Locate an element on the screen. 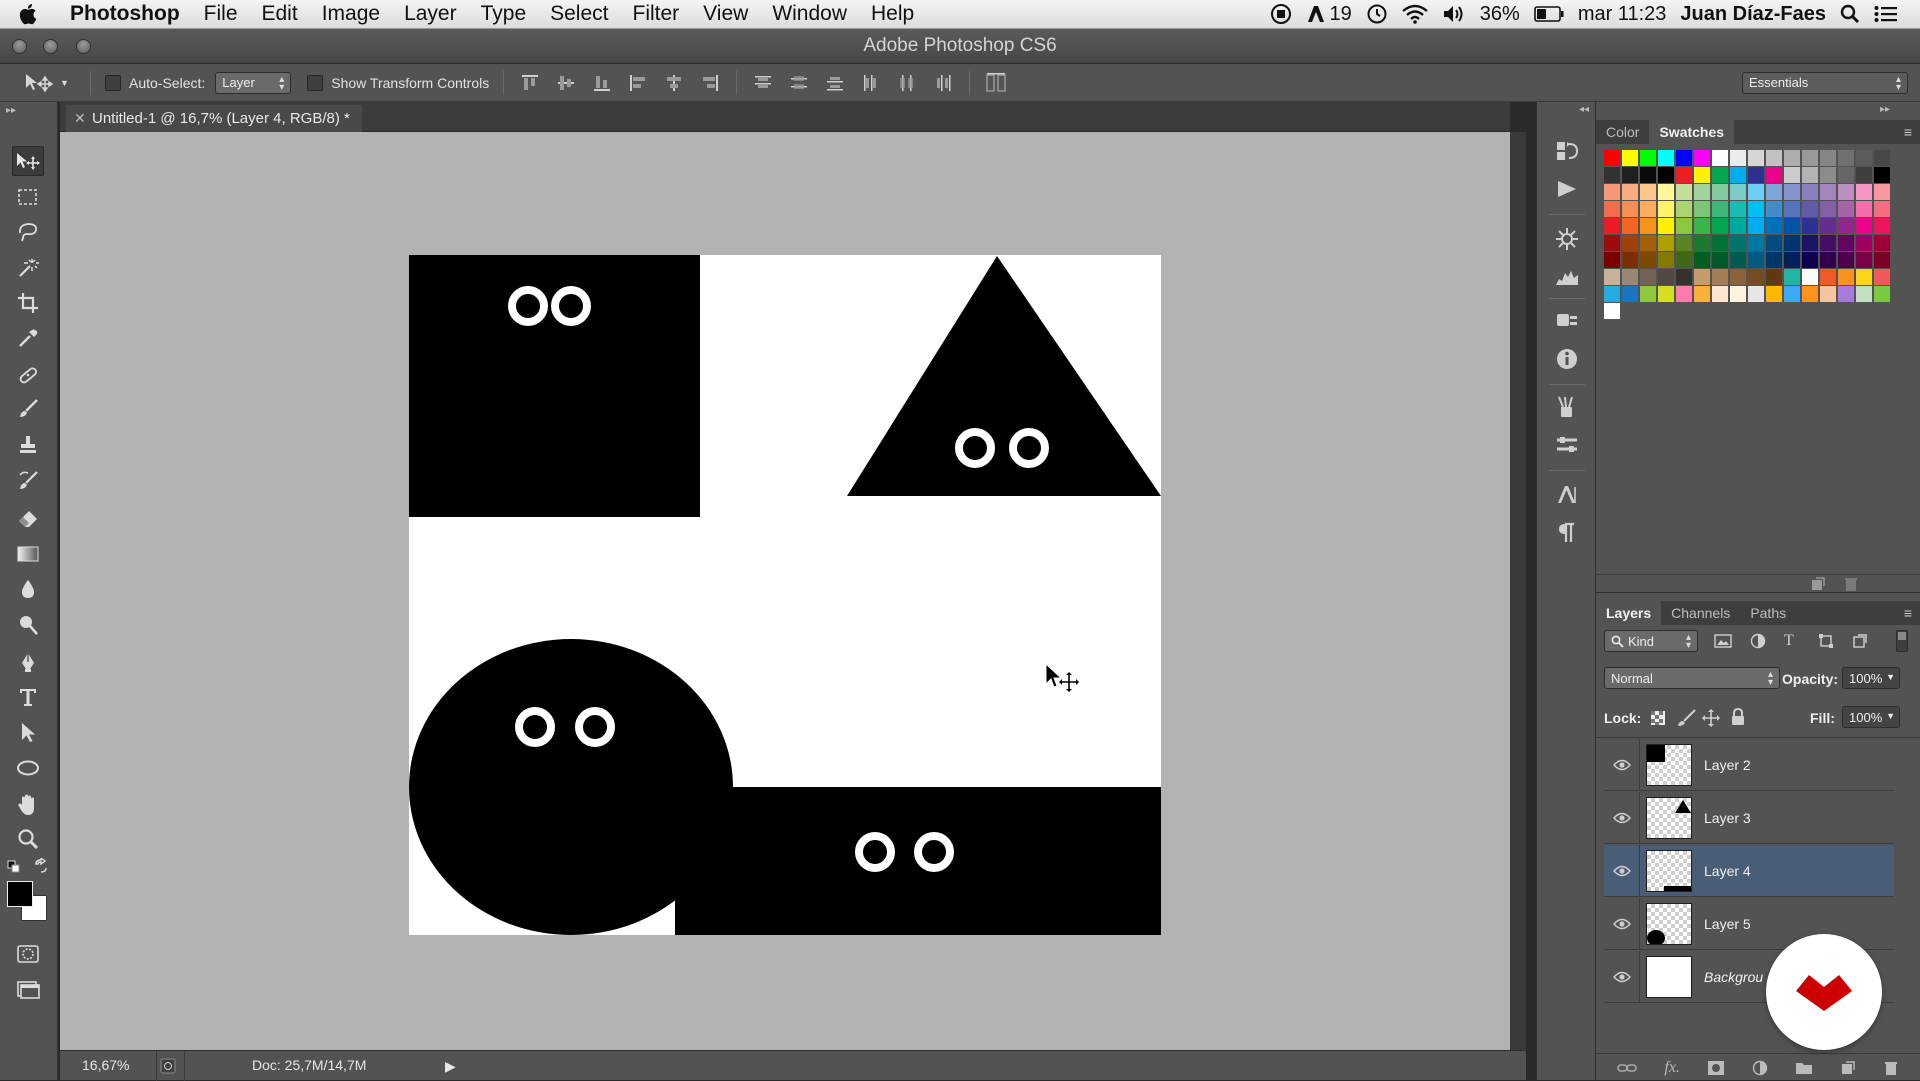  move-tool-preset-picker: ▼ is located at coordinates (53, 83).